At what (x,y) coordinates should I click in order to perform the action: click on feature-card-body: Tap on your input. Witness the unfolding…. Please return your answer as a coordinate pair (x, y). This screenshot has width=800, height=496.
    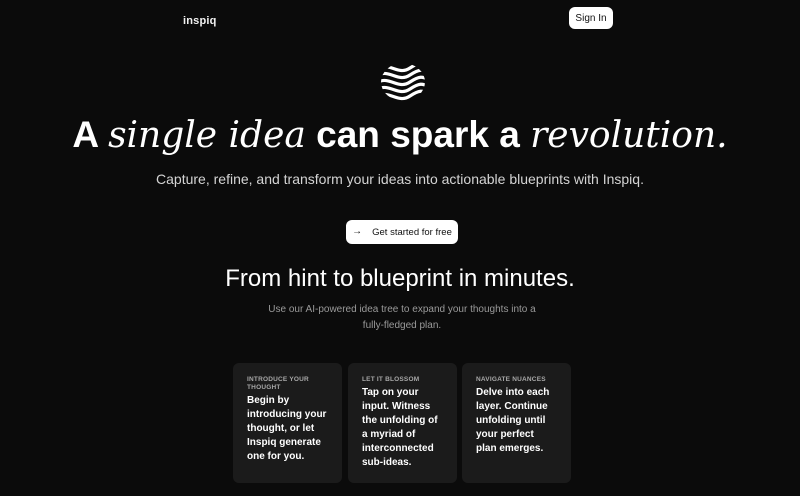
    Looking at the image, I should click on (400, 427).